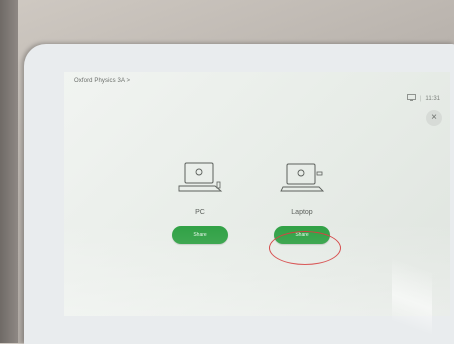 Image resolution: width=454 pixels, height=344 pixels. I want to click on close-button: ×, so click(434, 118).